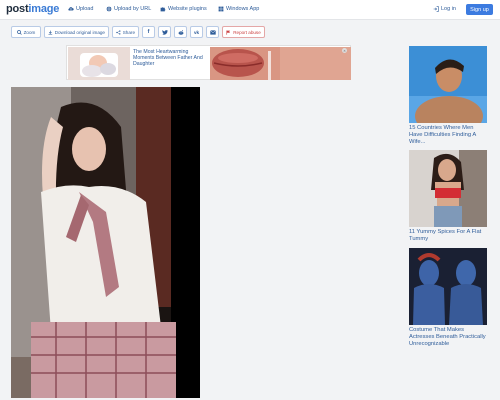 The width and height of the screenshot is (500, 400). I want to click on reddit-icon, so click(180, 32).